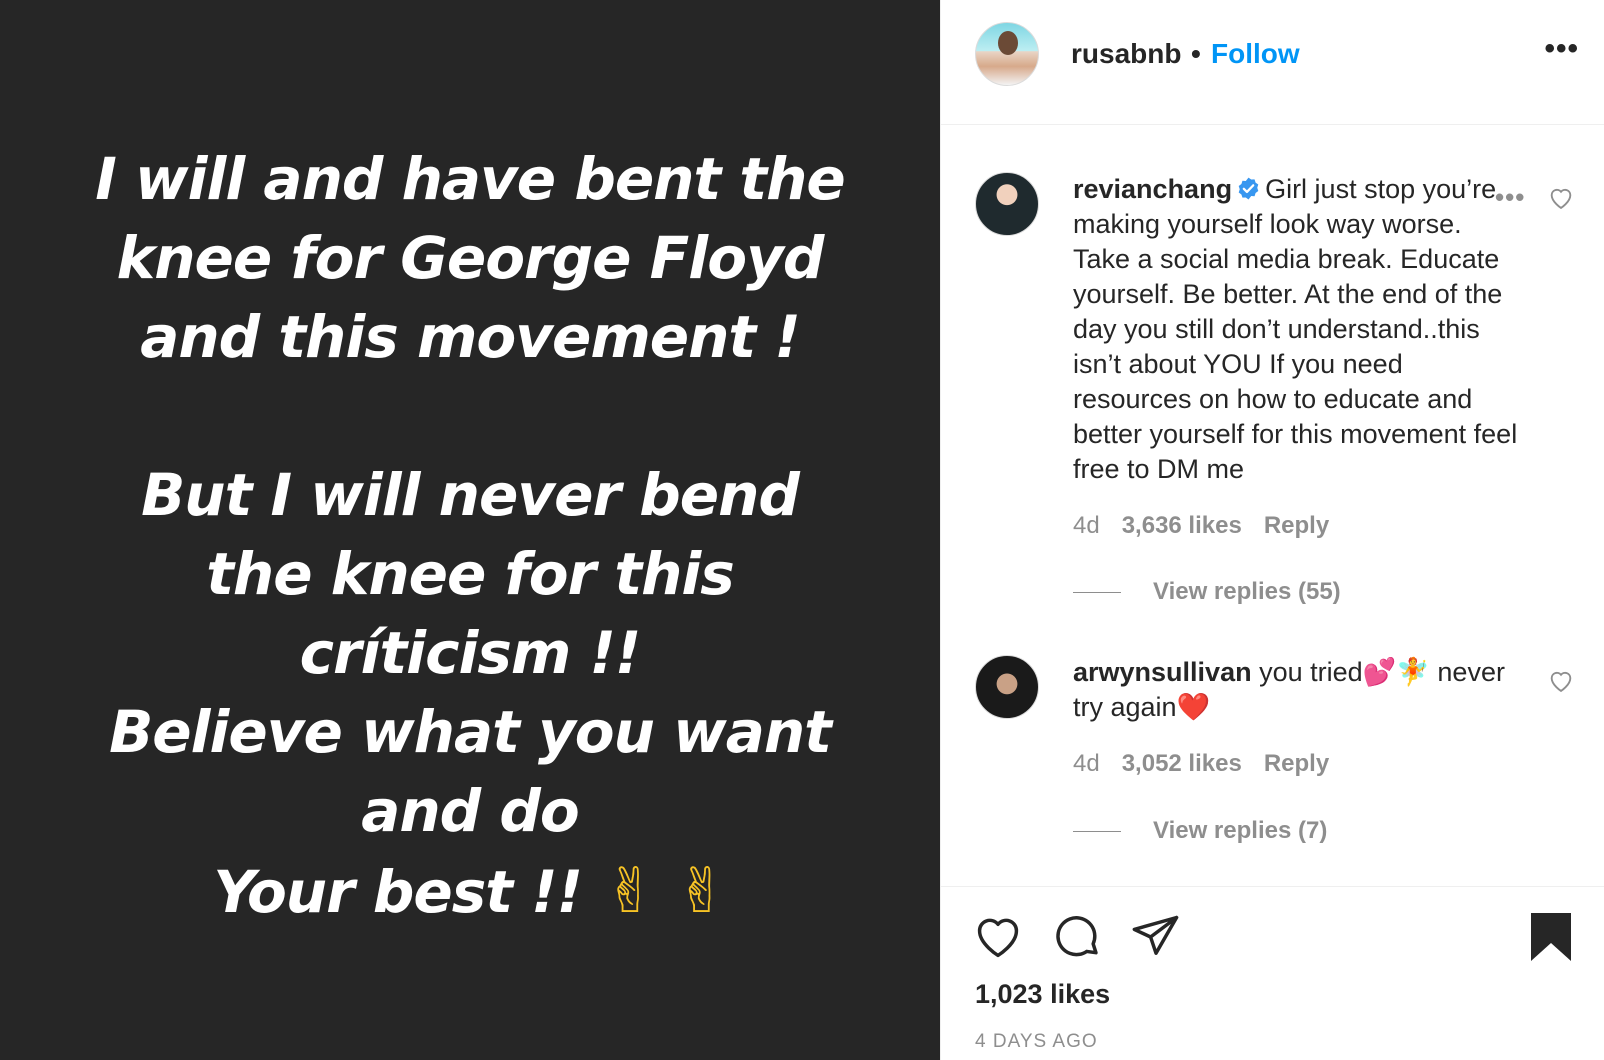  What do you see at coordinates (1311, 672) in the screenshot?
I see `comment-text: you tried` at bounding box center [1311, 672].